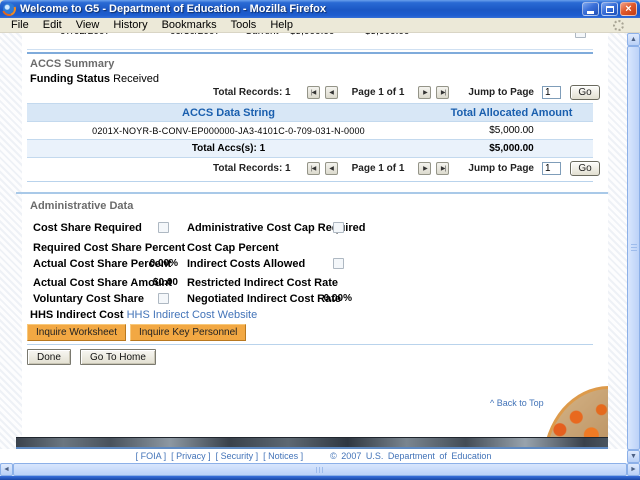 The height and width of the screenshot is (480, 640). What do you see at coordinates (88, 25) in the screenshot?
I see `menu-view: View` at bounding box center [88, 25].